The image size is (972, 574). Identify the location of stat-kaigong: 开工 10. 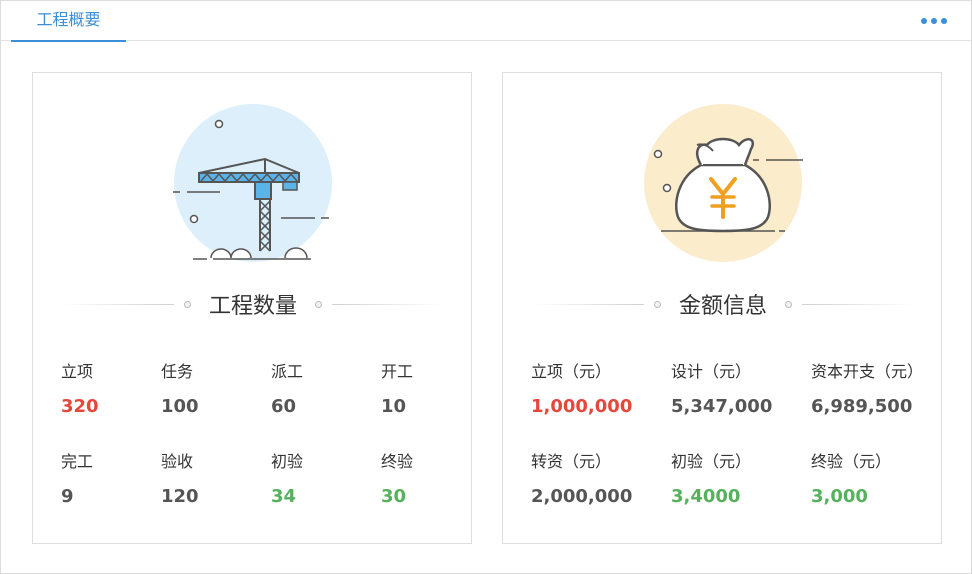
(441, 390).